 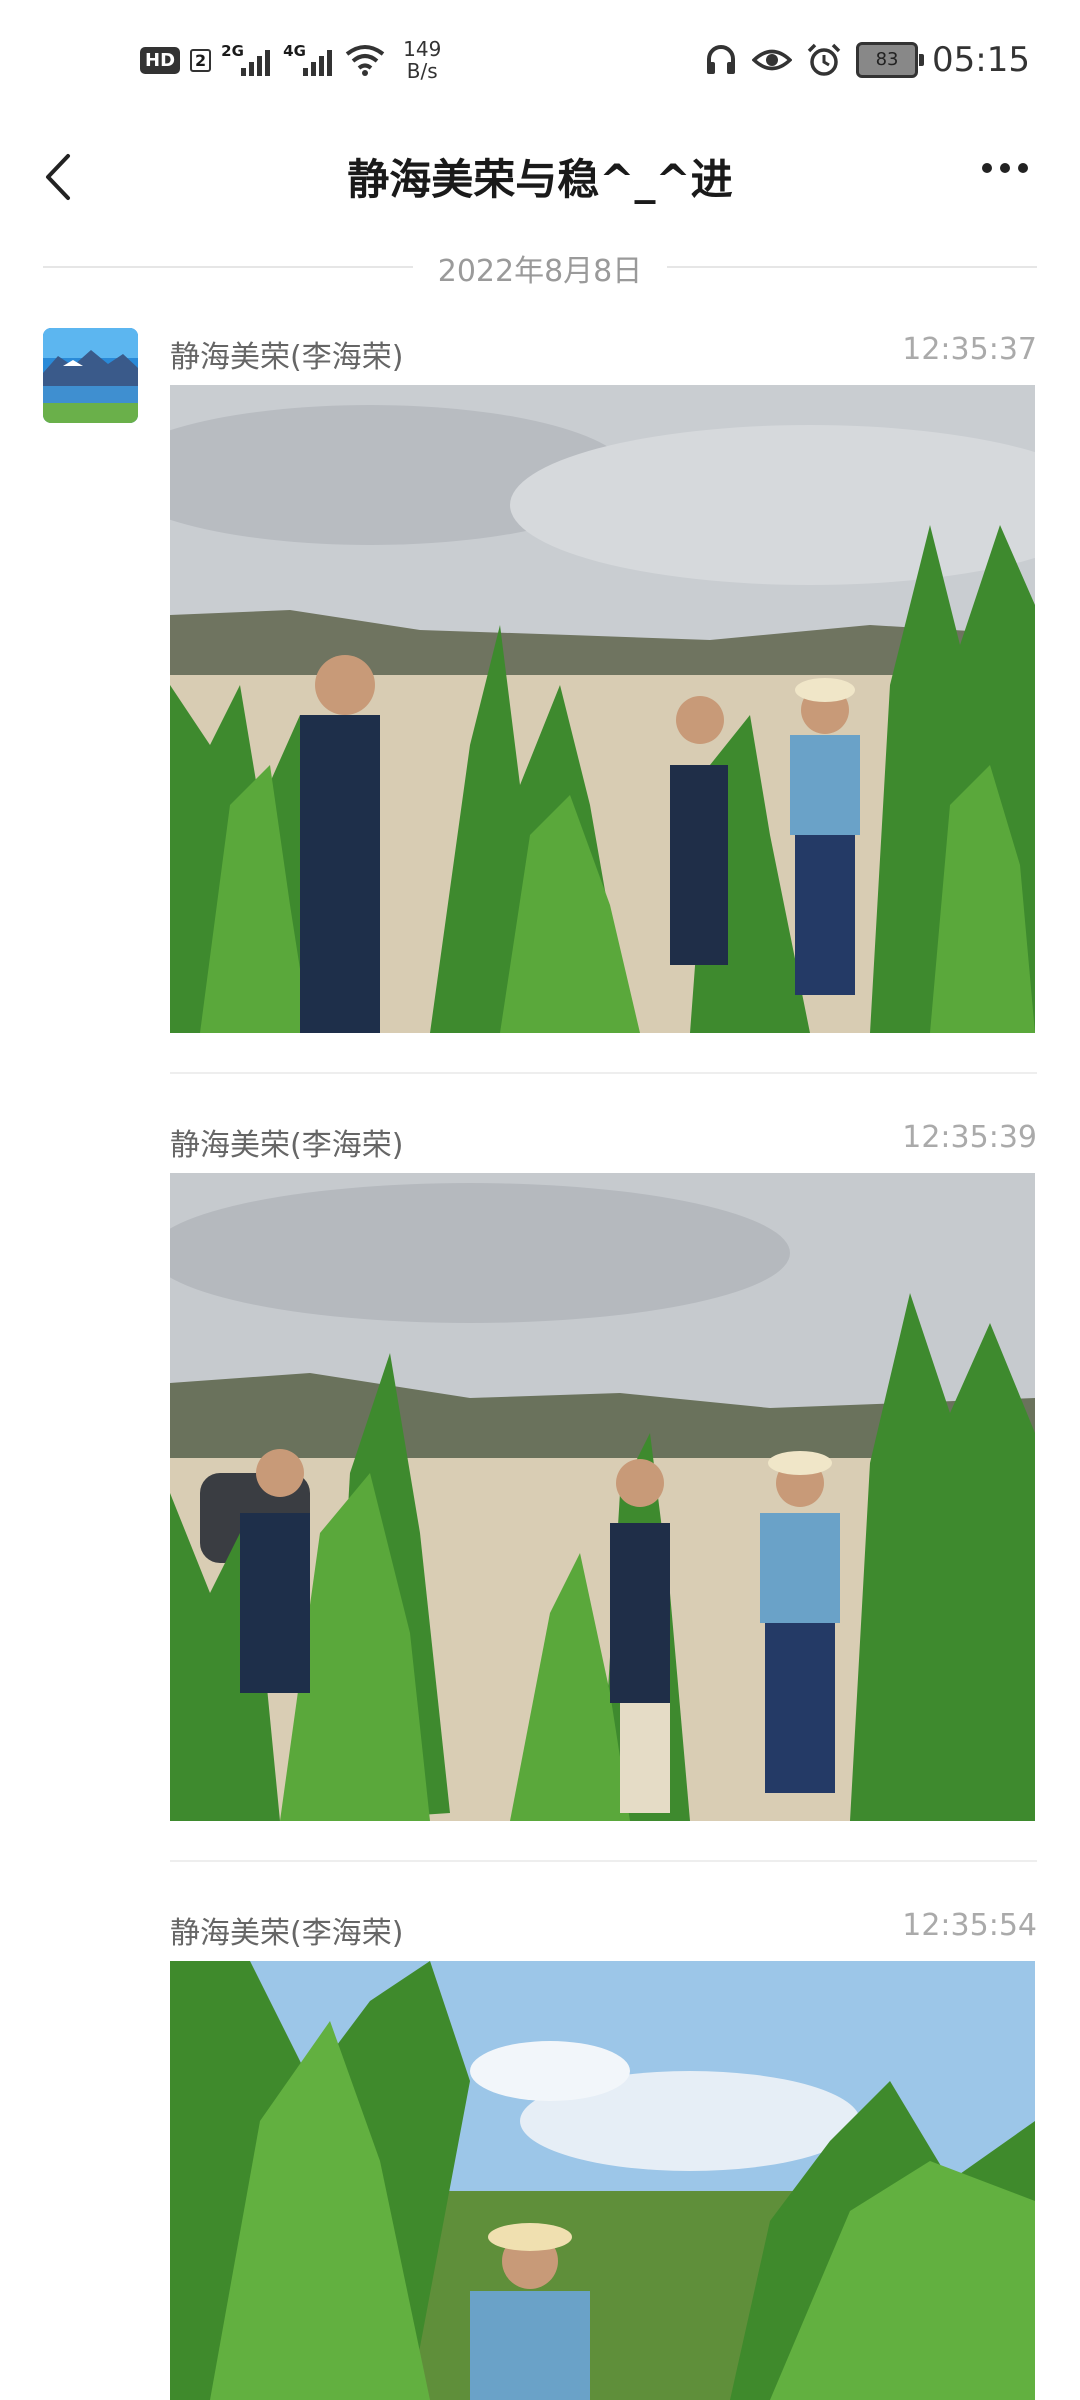 I want to click on message-time: 12:35:37, so click(x=969, y=349).